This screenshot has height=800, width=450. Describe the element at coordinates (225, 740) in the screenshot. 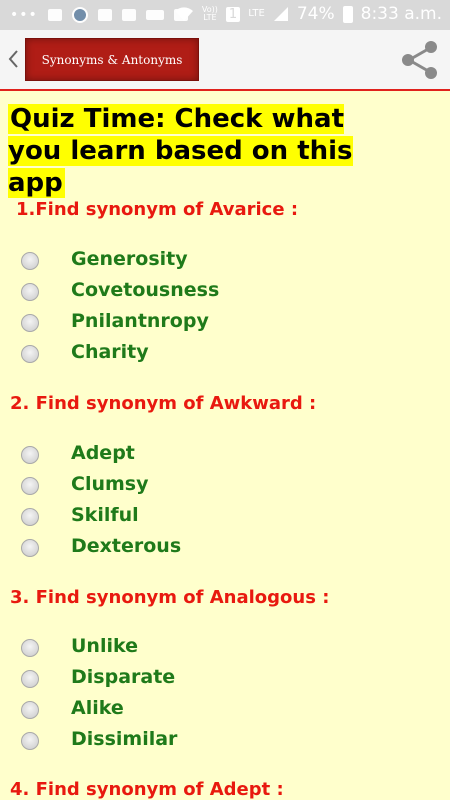

I see `answer-option: Dissimilar` at that location.